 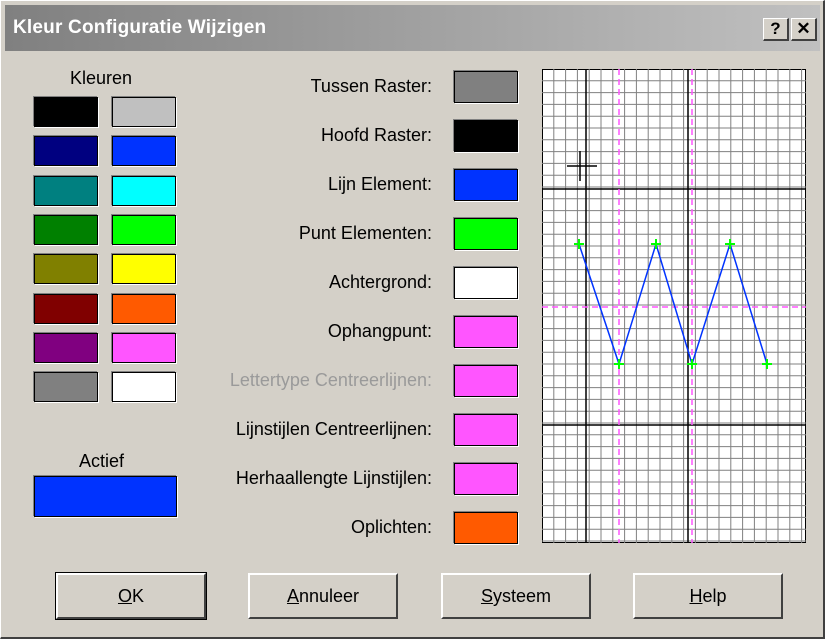 I want to click on setting-label-4: Punt Elementen:, so click(x=365, y=233).